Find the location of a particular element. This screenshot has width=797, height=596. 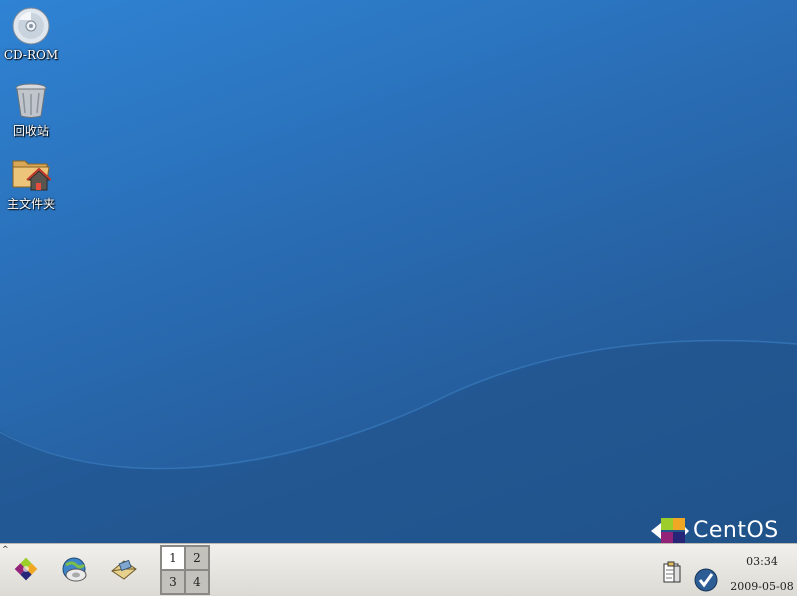

workspace-4: 4 is located at coordinates (197, 582).